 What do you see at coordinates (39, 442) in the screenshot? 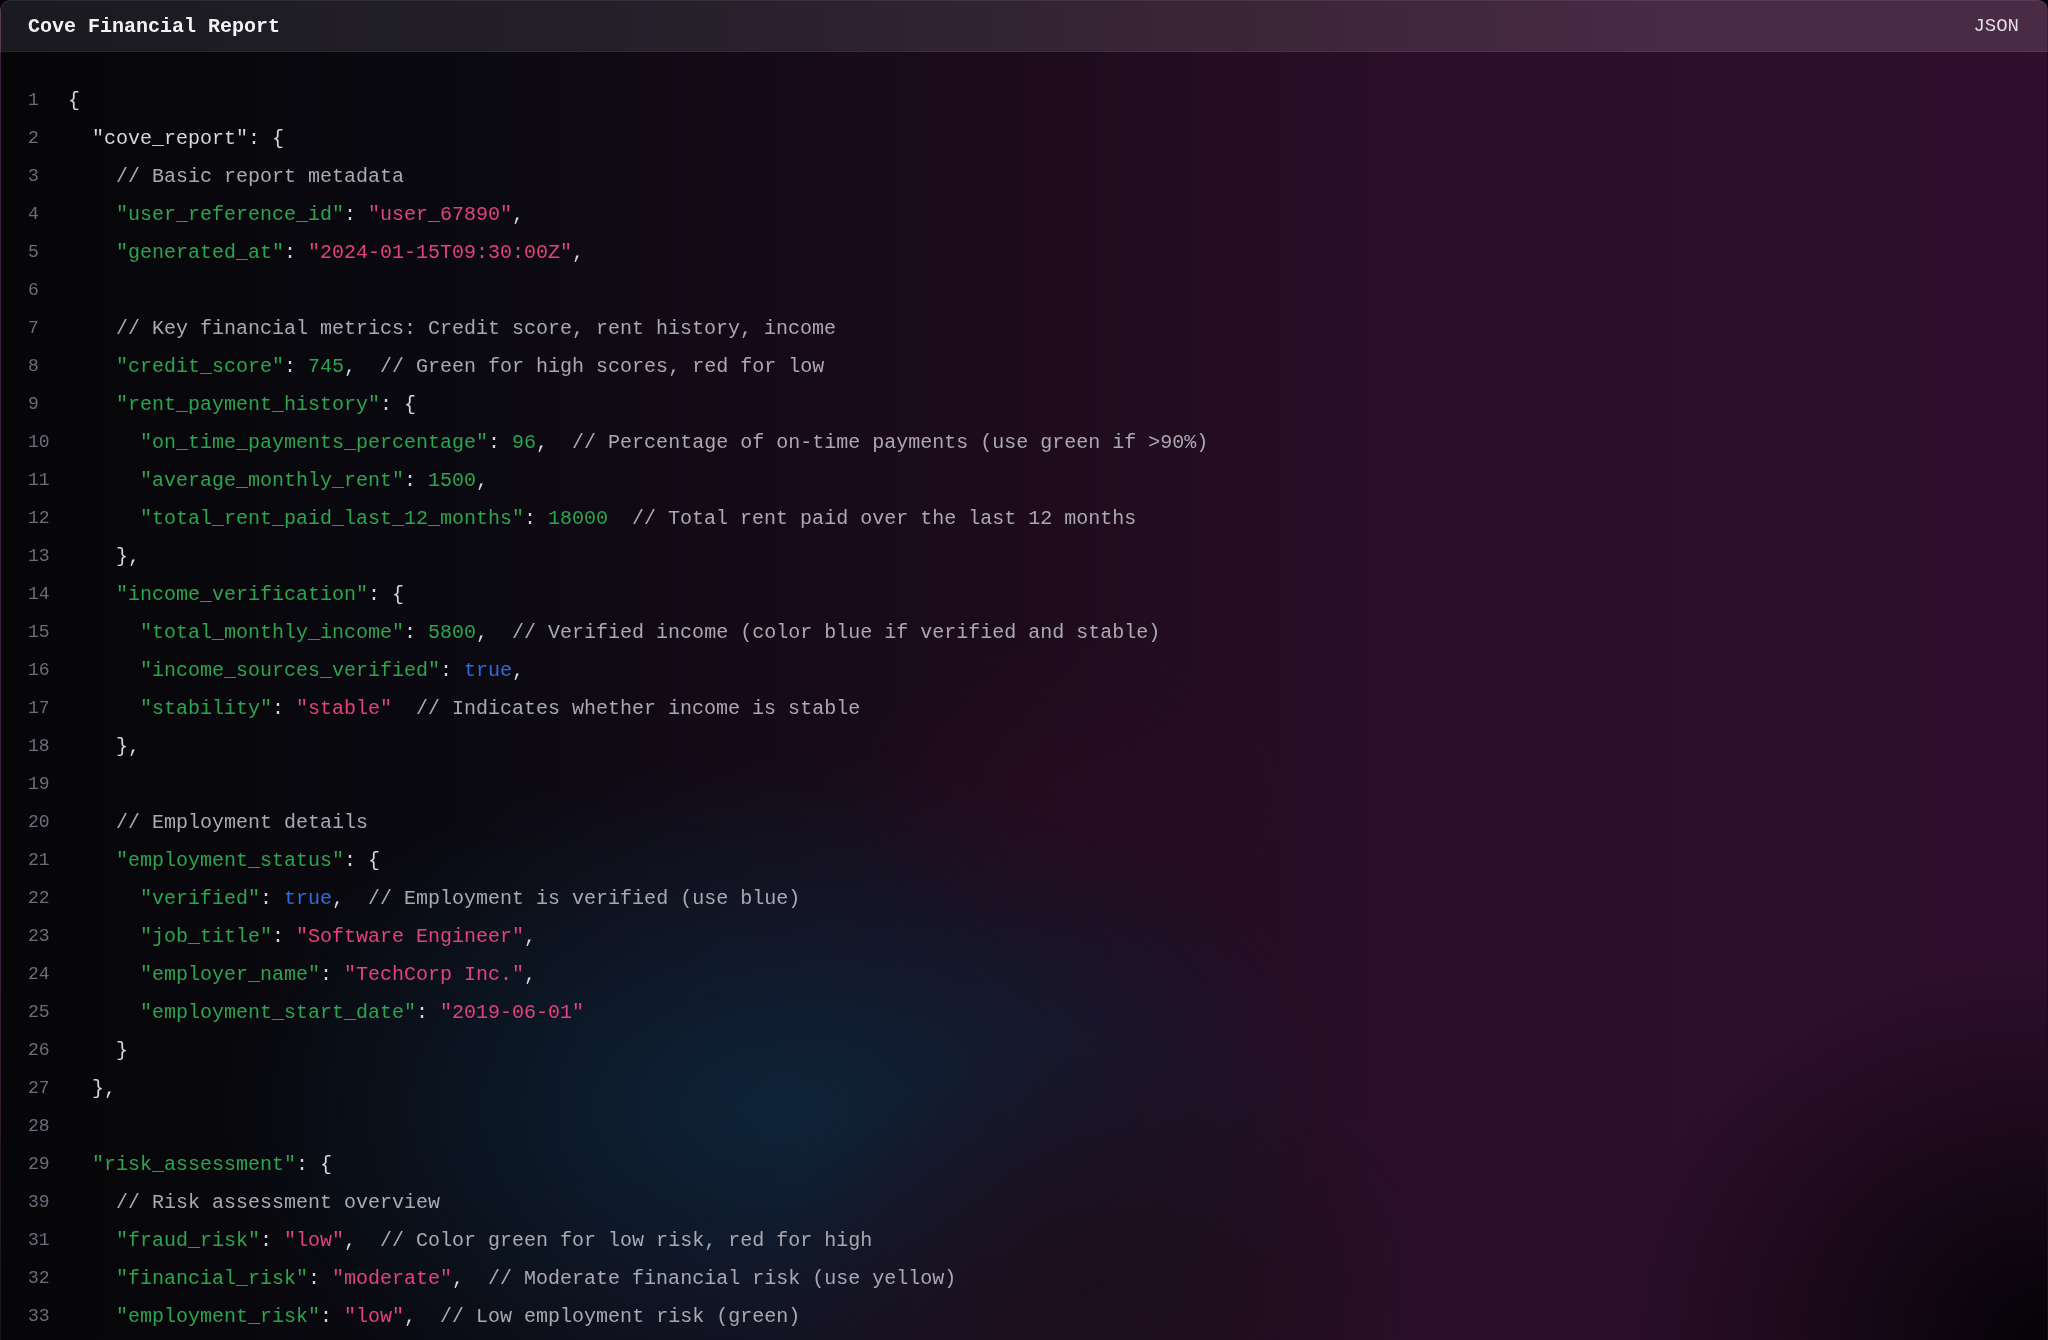
I see `line-number: 10` at bounding box center [39, 442].